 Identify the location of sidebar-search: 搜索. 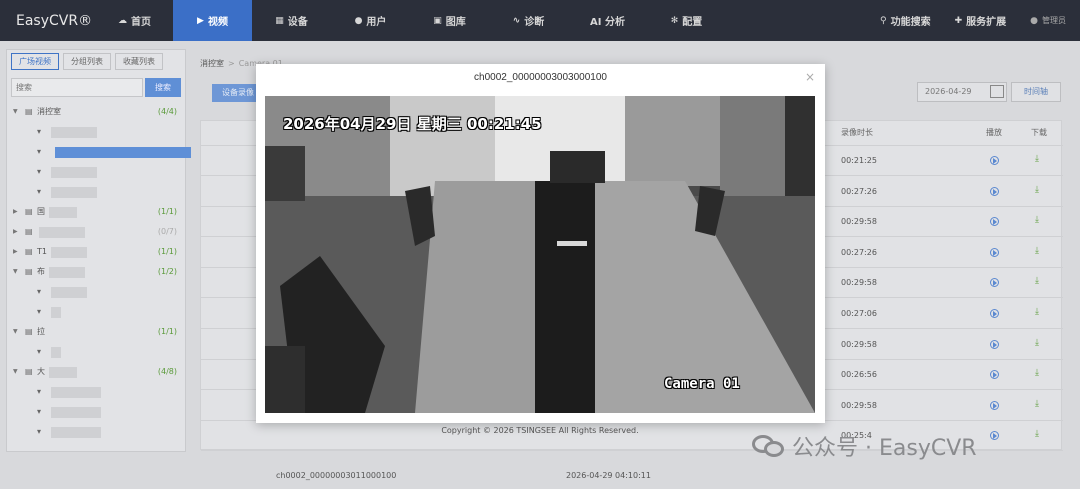
(96, 87).